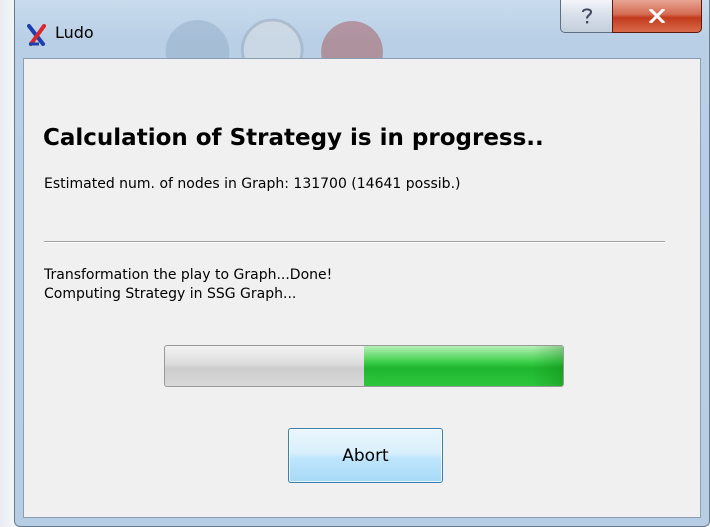  What do you see at coordinates (74, 32) in the screenshot?
I see `window-title: Ludo` at bounding box center [74, 32].